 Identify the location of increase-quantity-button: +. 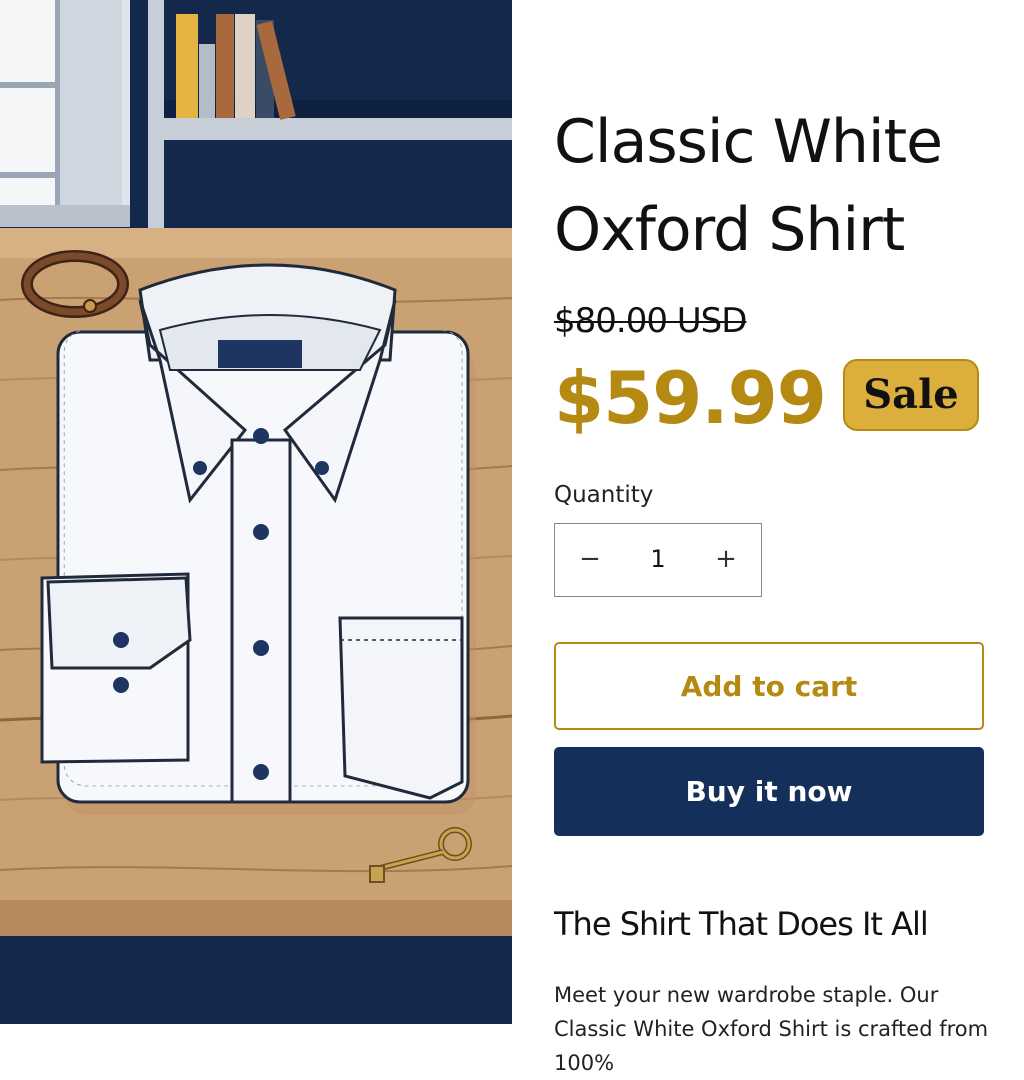
(726, 559).